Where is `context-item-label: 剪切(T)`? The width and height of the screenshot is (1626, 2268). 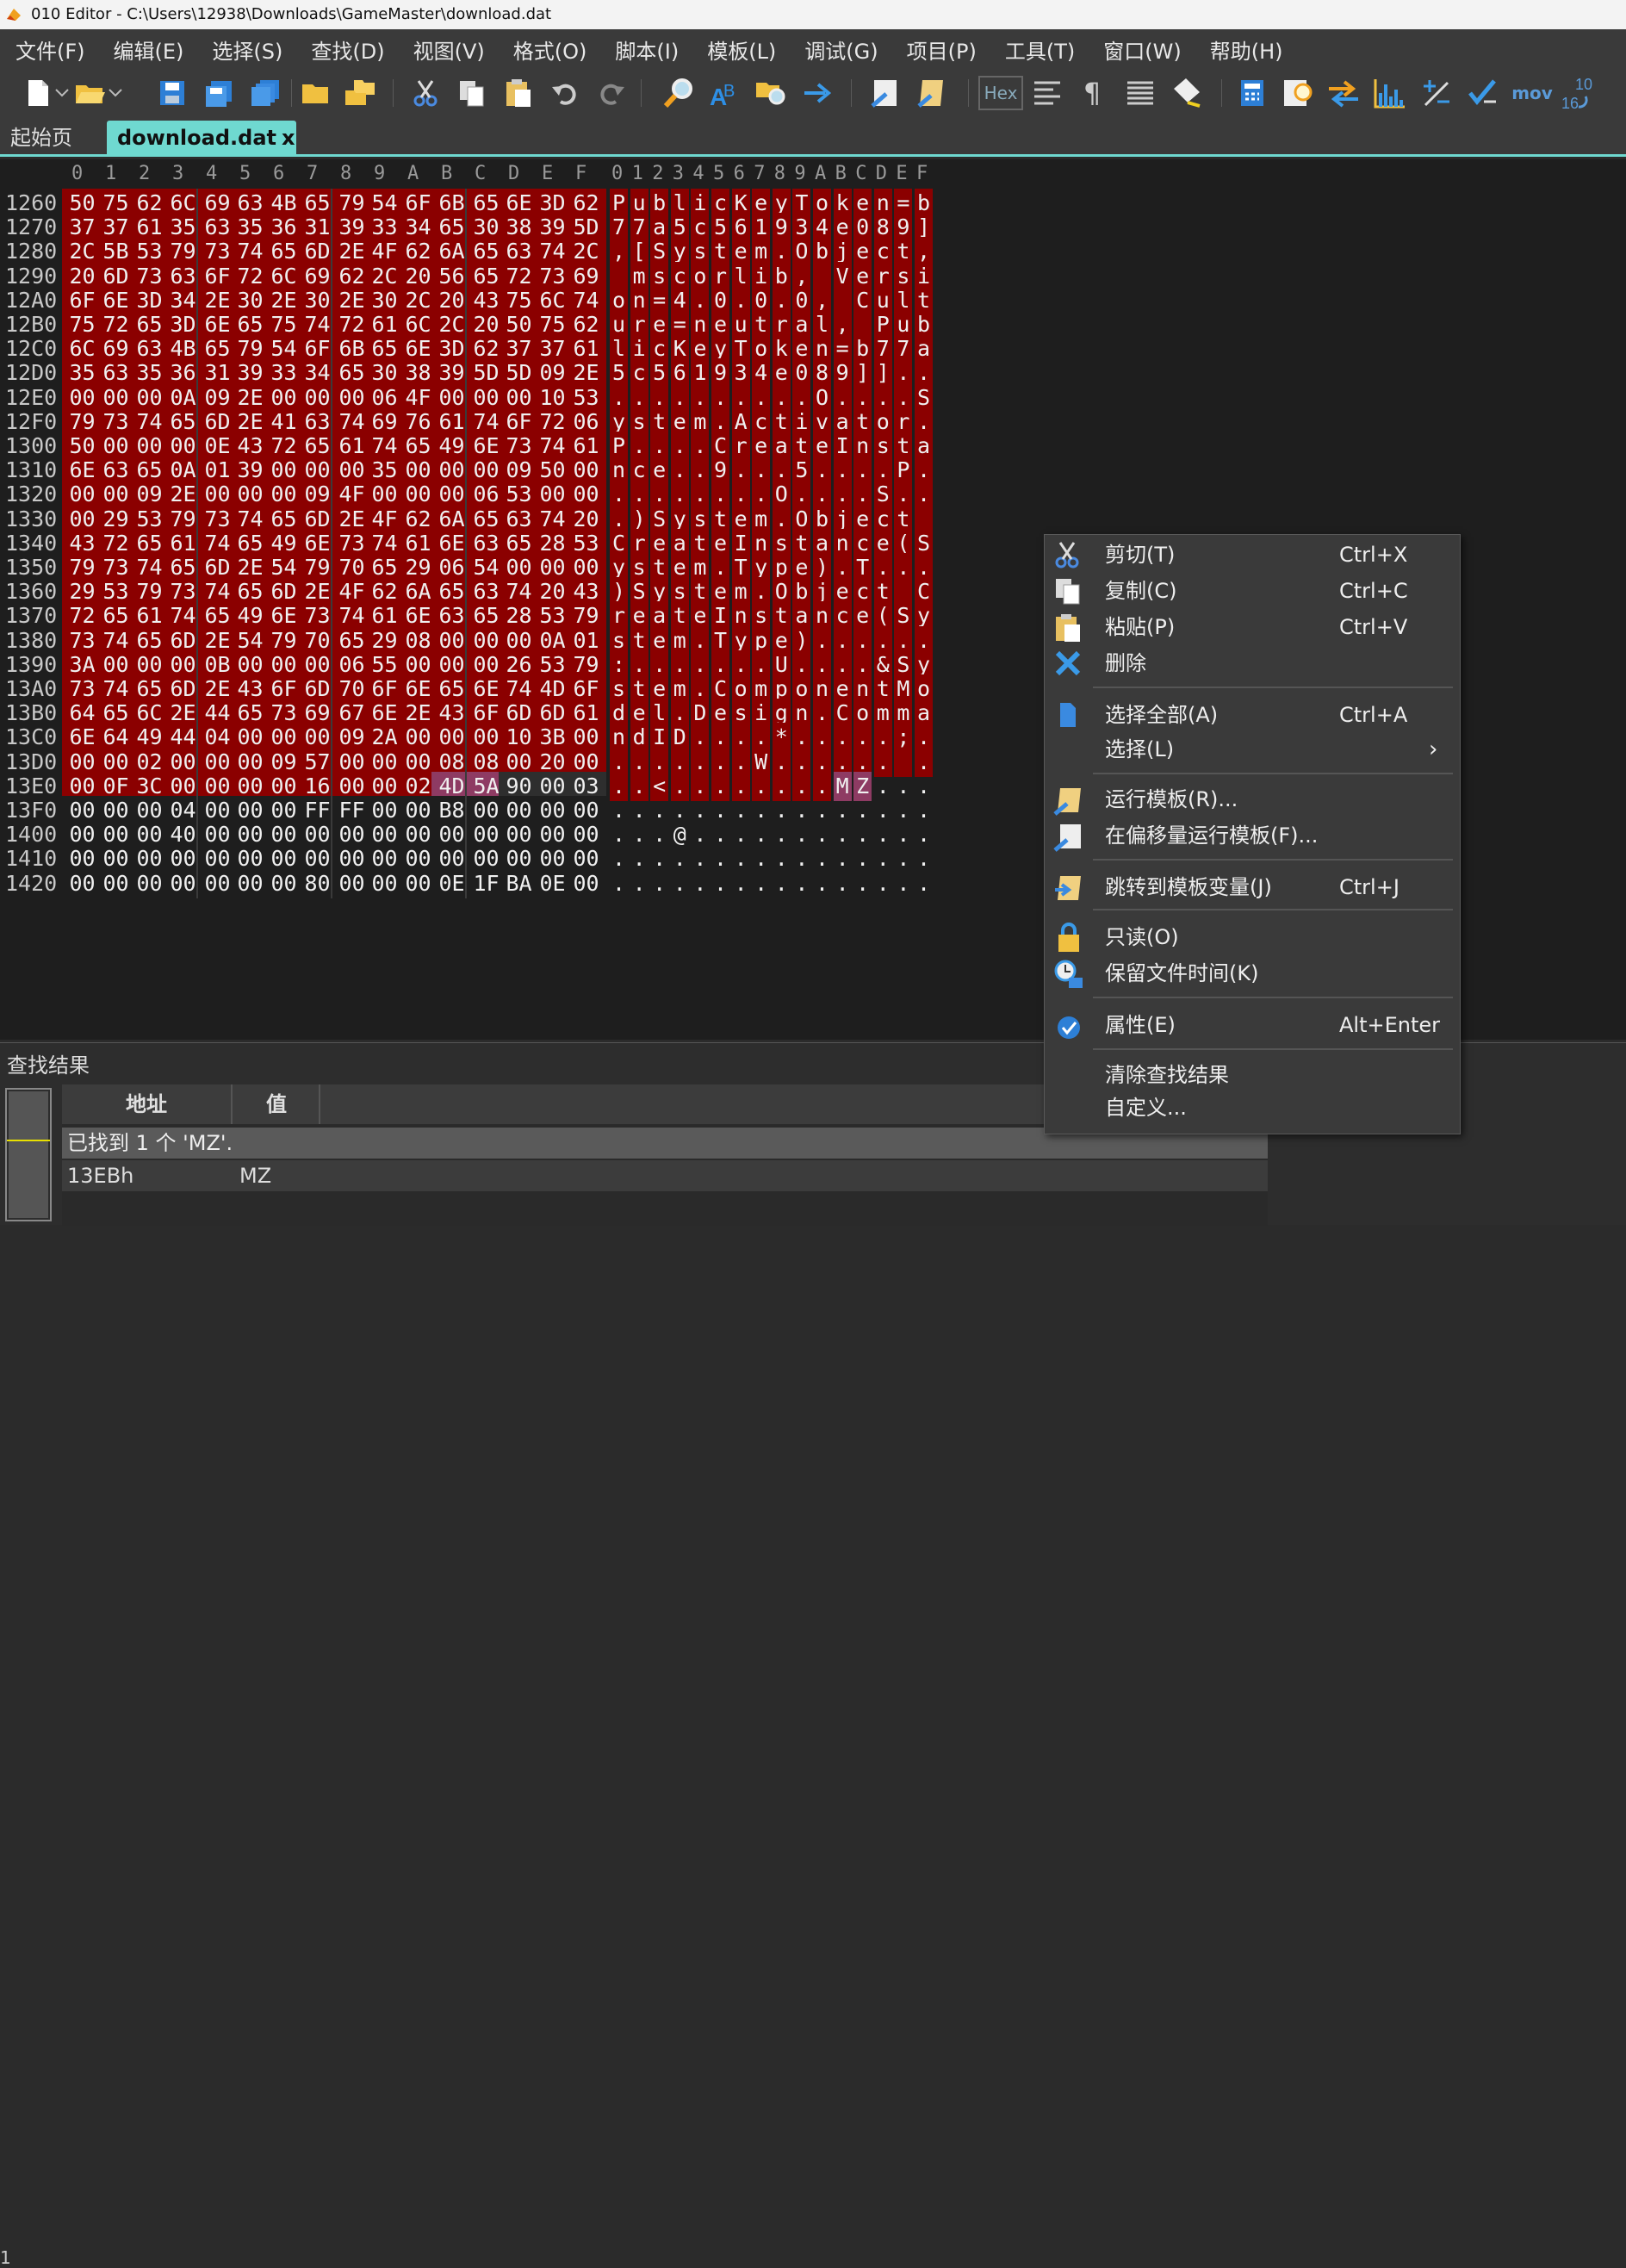 context-item-label: 剪切(T) is located at coordinates (1140, 555).